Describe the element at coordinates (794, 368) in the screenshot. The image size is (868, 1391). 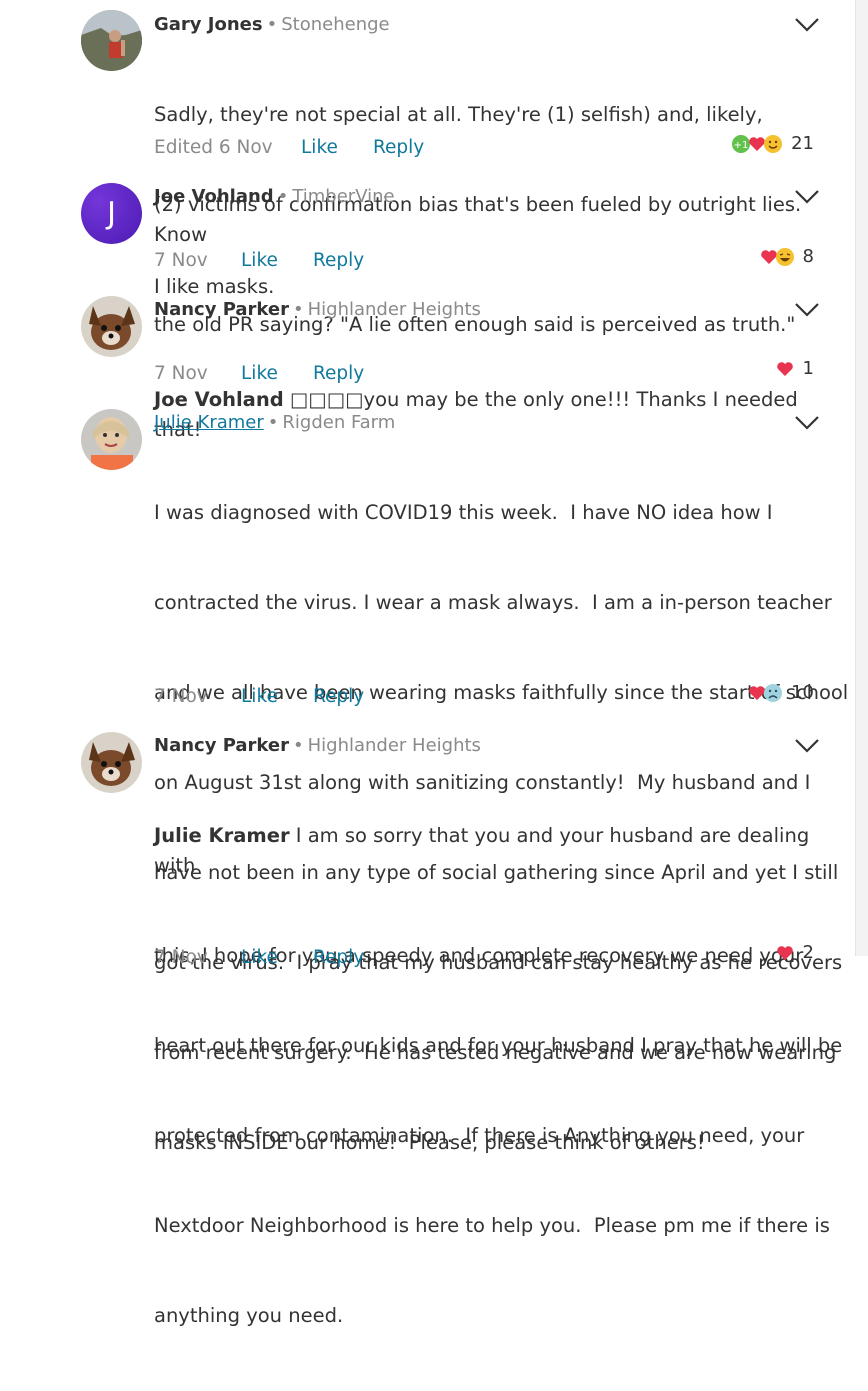
I see `reactions: 1` at that location.